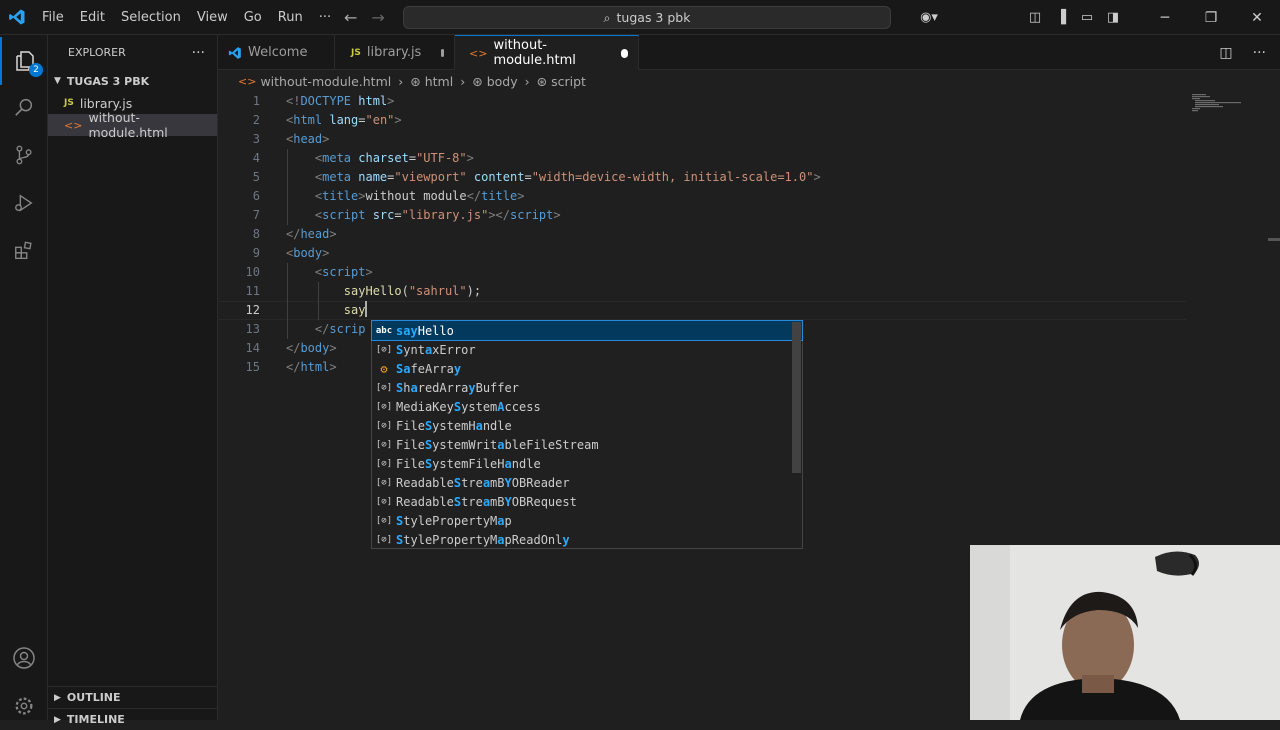  What do you see at coordinates (327, 310) in the screenshot?
I see `line-text: say` at bounding box center [327, 310].